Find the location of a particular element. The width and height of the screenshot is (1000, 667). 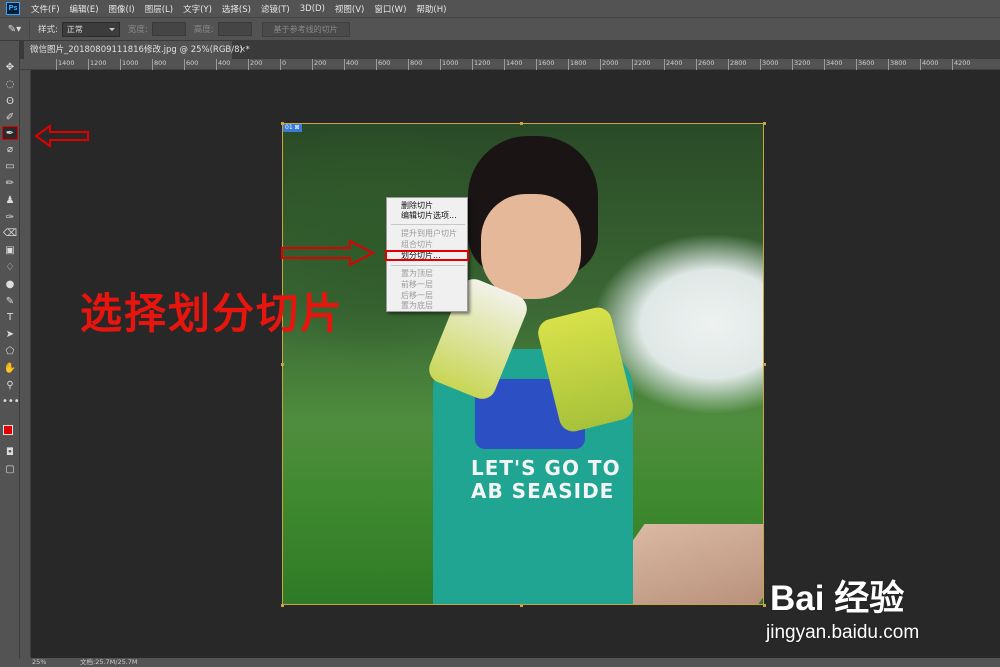

menu-item-delete-slice: 删除切片 is located at coordinates (417, 205).